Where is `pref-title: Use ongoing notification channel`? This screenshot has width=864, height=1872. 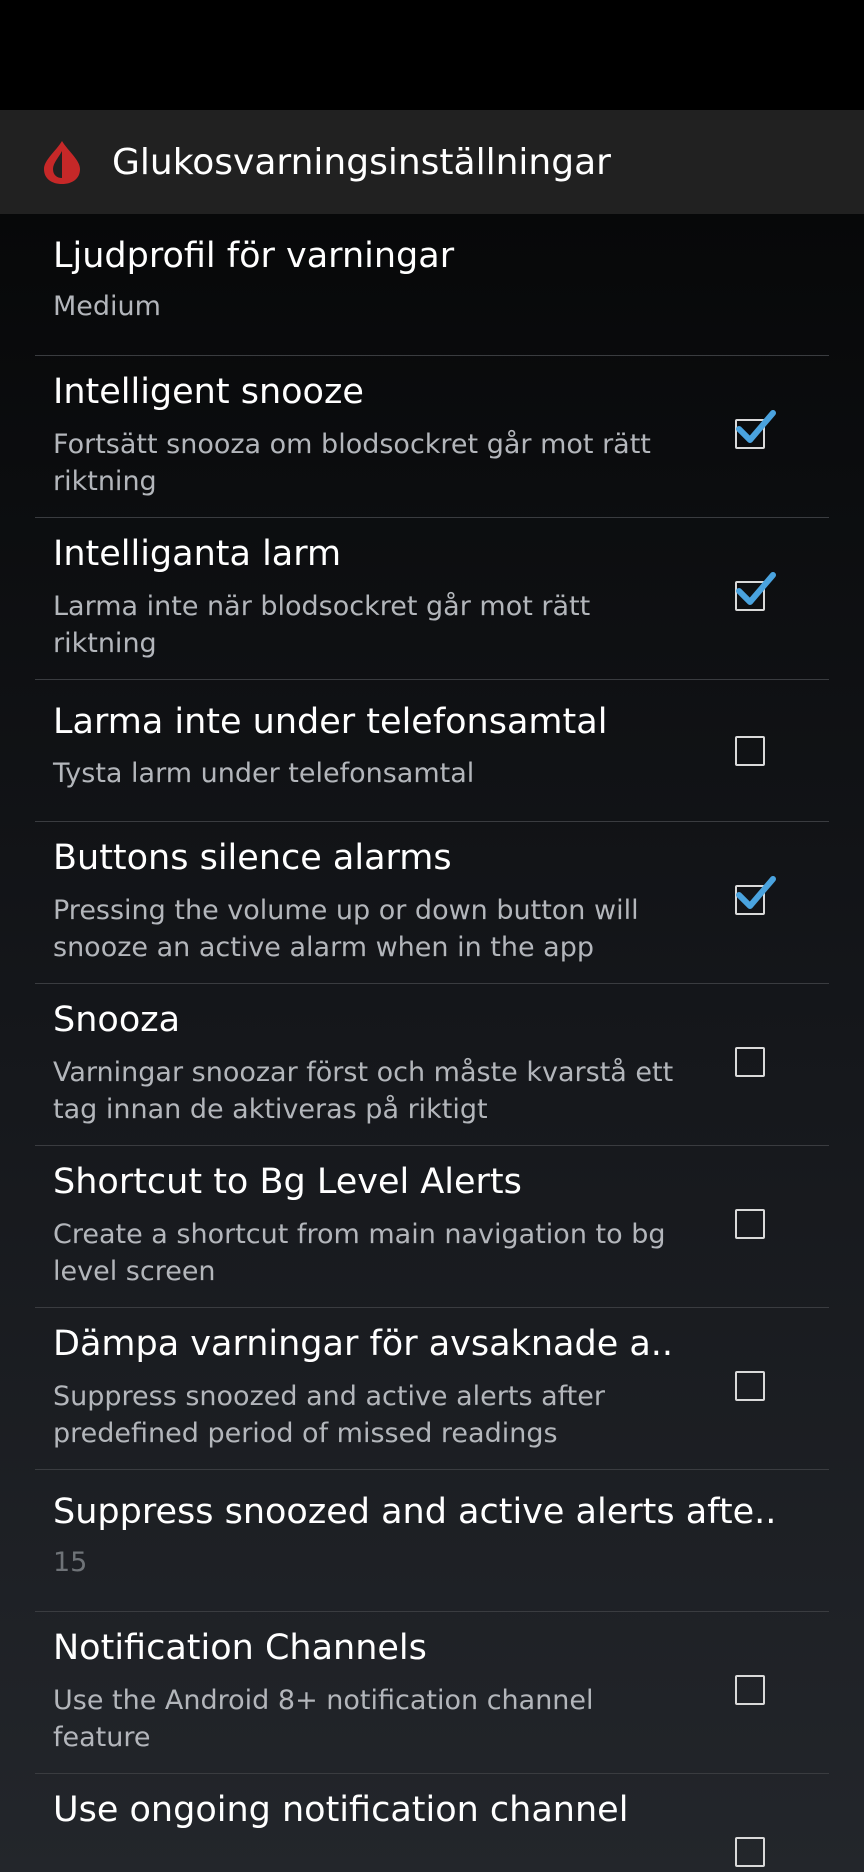 pref-title: Use ongoing notification channel is located at coordinates (341, 1810).